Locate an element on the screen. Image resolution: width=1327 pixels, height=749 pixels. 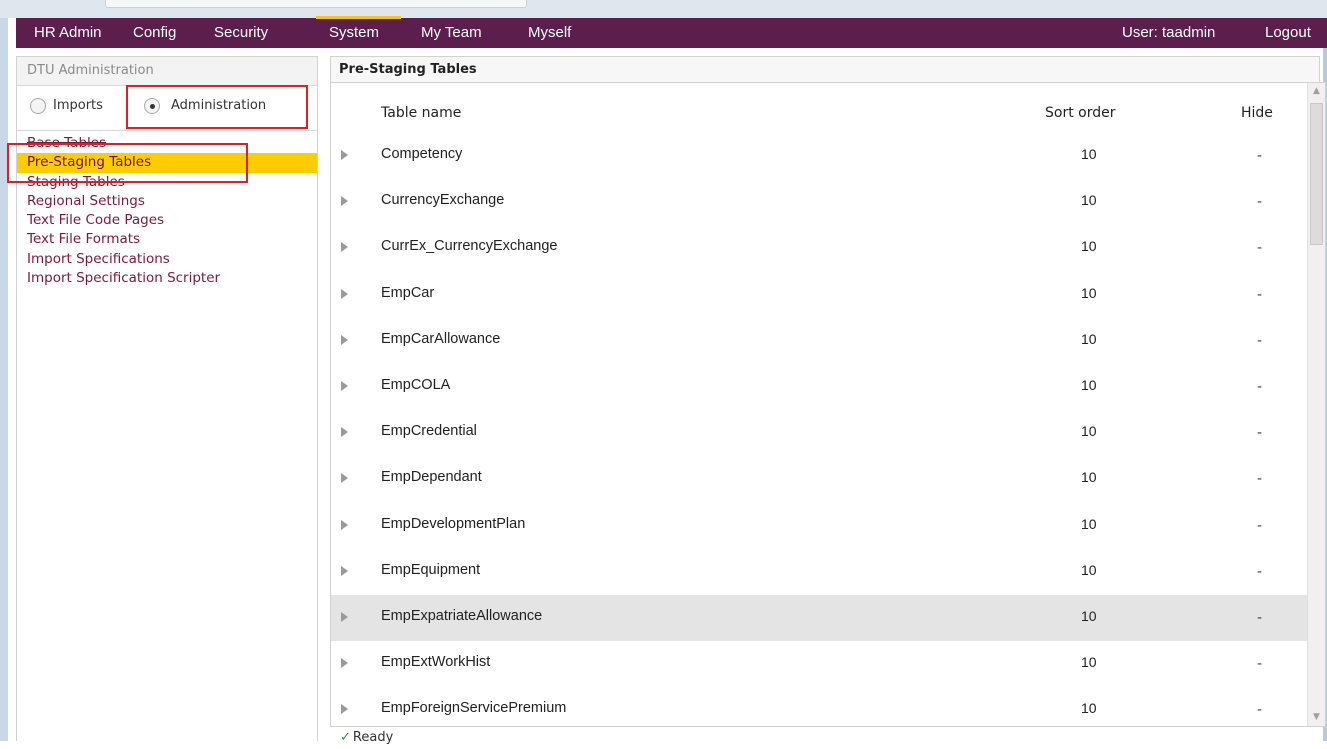
table-row: EmpExtWorkHist 10 - is located at coordinates (820, 664).